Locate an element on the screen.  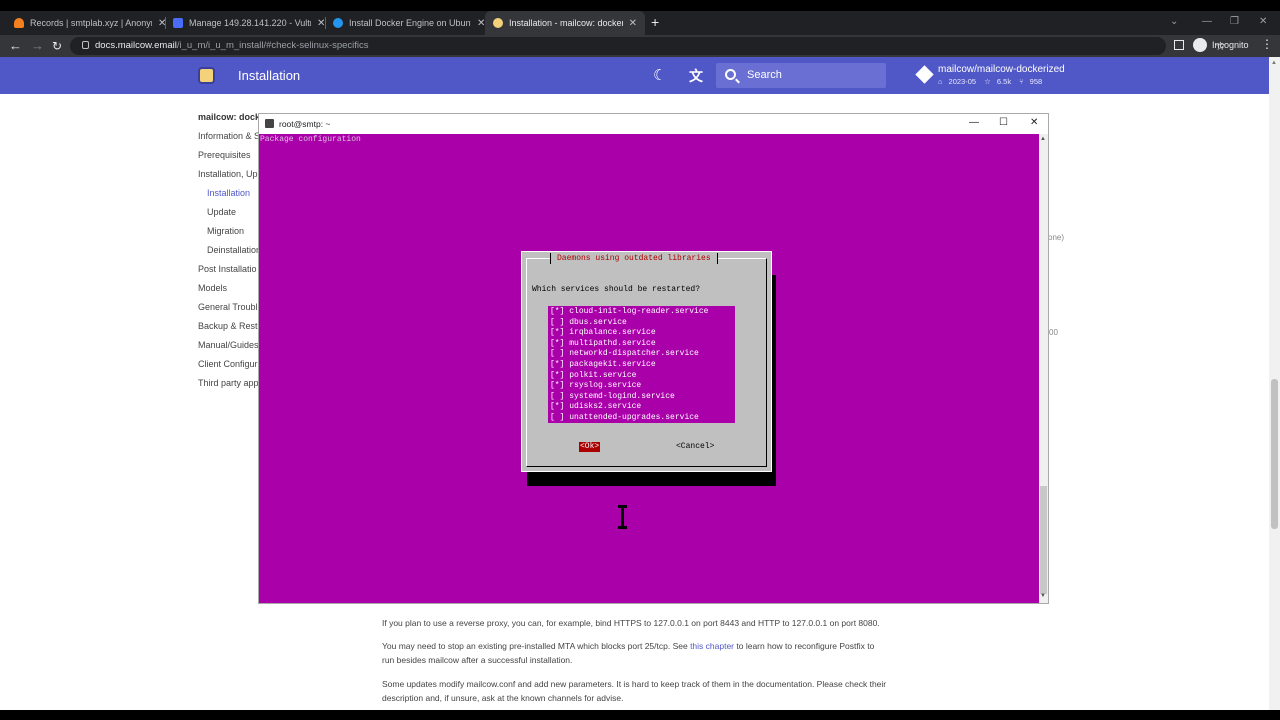
sidebar-item: Third party app is located at coordinates (228, 383).